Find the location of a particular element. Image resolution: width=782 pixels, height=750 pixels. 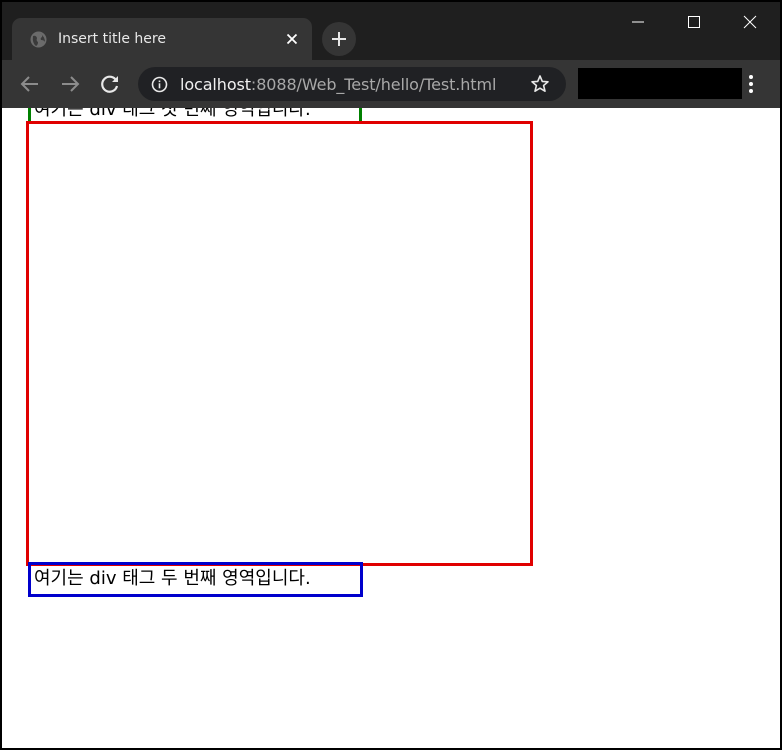

close-window-button is located at coordinates (750, 22).